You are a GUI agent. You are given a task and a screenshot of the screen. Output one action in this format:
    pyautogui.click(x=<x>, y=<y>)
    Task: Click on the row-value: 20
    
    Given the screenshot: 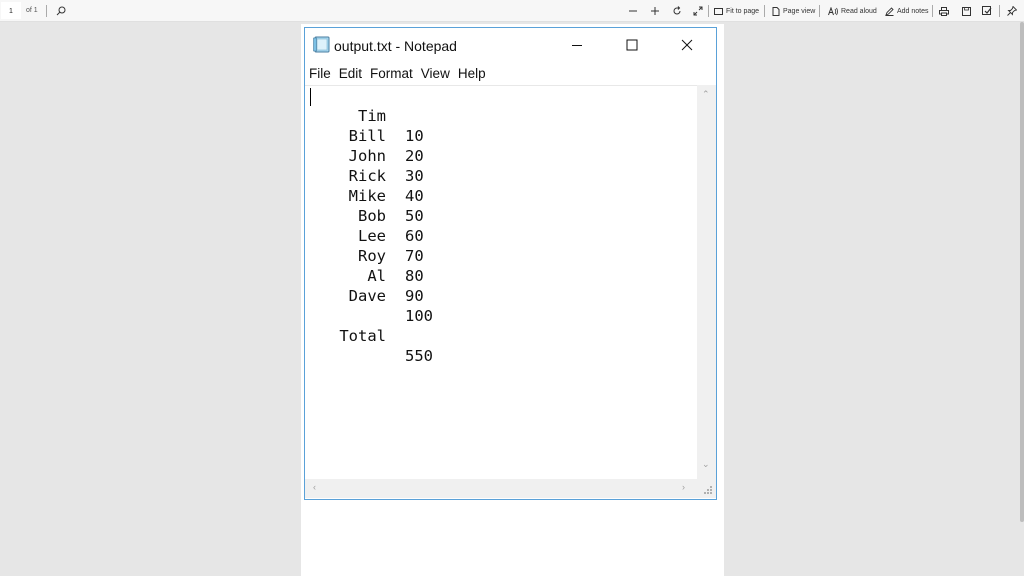 What is the action you would take?
    pyautogui.click(x=414, y=156)
    